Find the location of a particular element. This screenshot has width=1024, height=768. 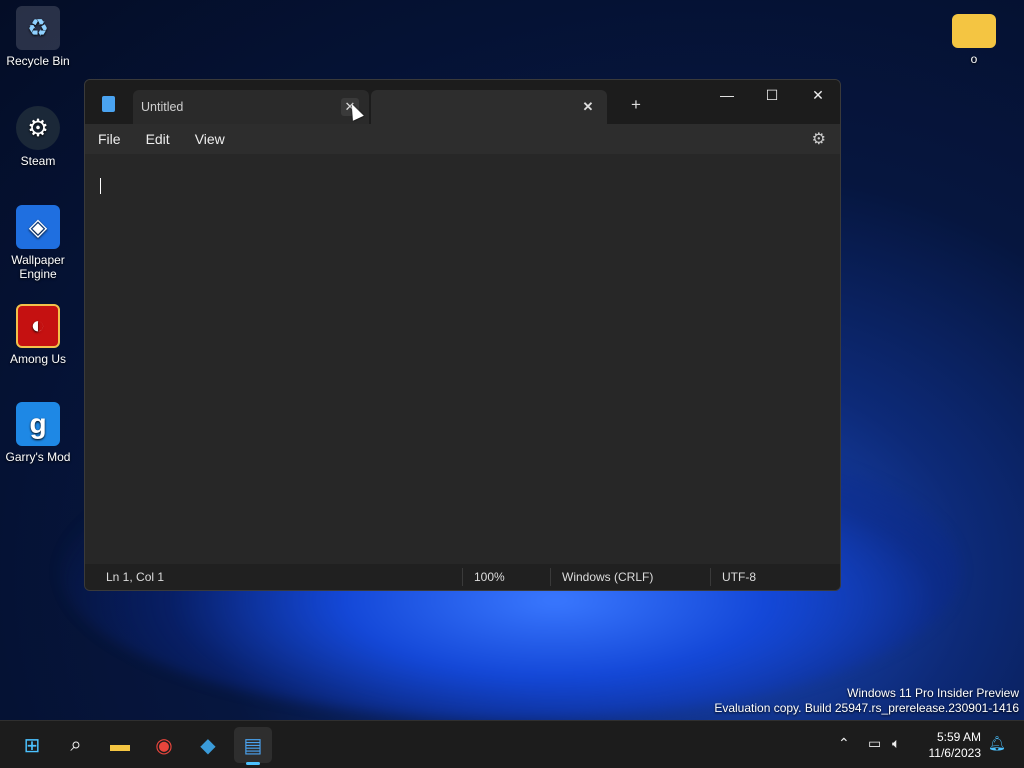

desktop-icon-label: Wallpaper Engine is located at coordinates (38, 267).